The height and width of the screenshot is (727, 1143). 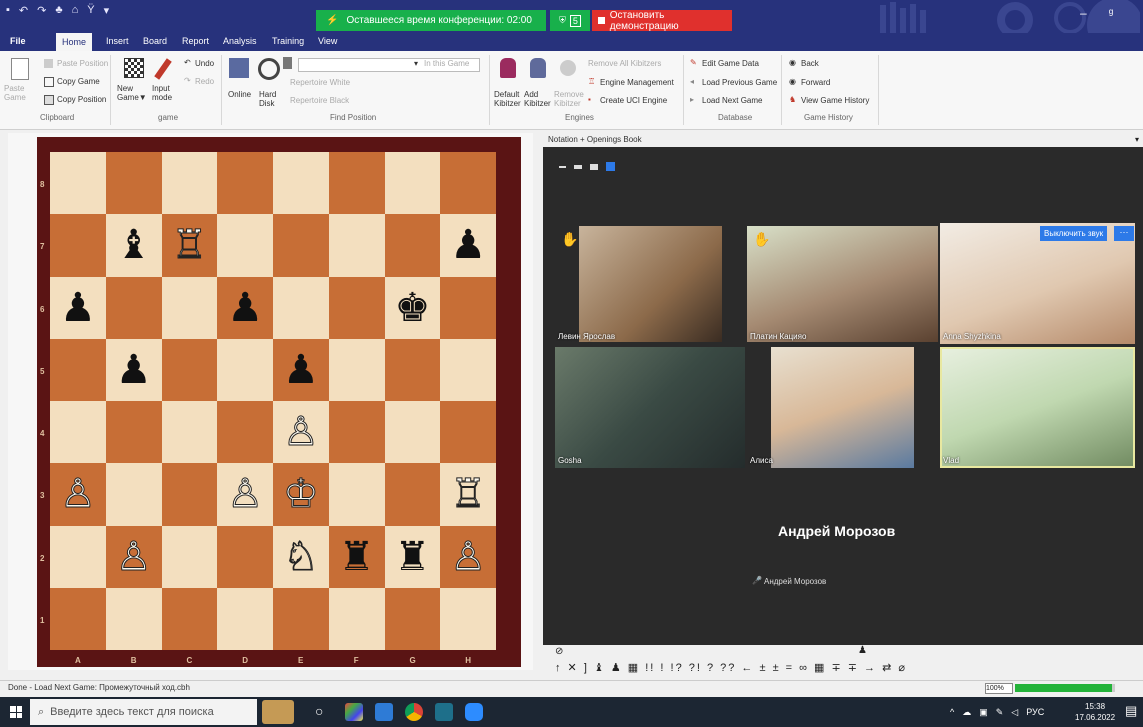 What do you see at coordinates (300, 556) in the screenshot?
I see `chess-piece: ♘` at bounding box center [300, 556].